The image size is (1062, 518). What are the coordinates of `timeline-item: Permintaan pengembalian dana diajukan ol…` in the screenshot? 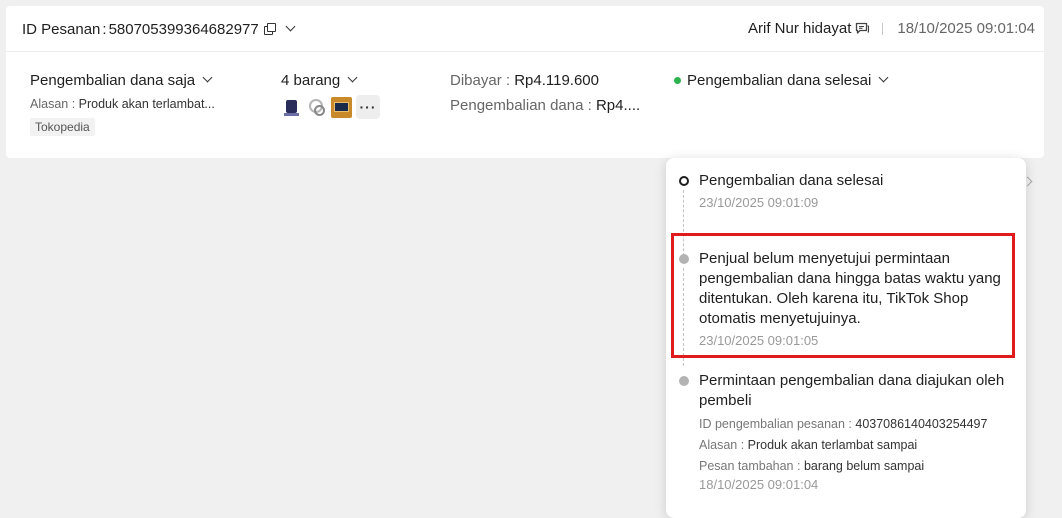 It's located at (854, 431).